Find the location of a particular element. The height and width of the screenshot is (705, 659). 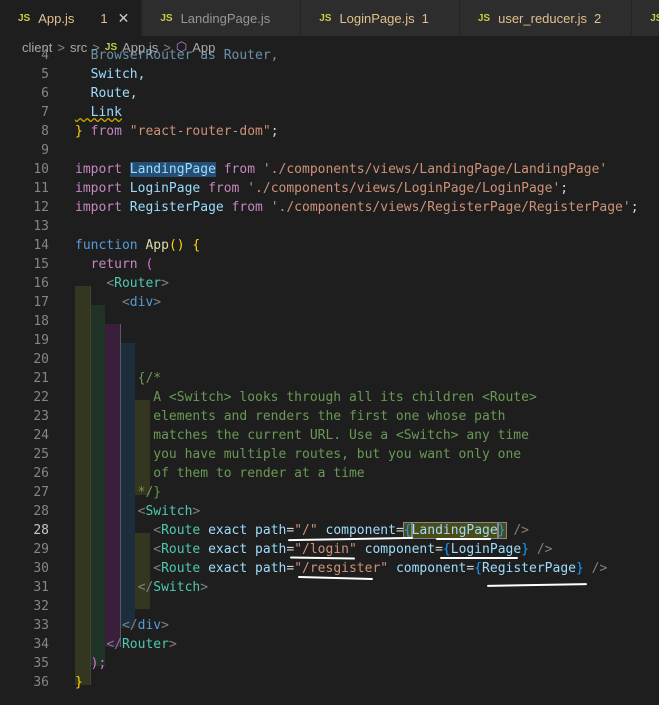

line-number: 35 is located at coordinates (41, 663).